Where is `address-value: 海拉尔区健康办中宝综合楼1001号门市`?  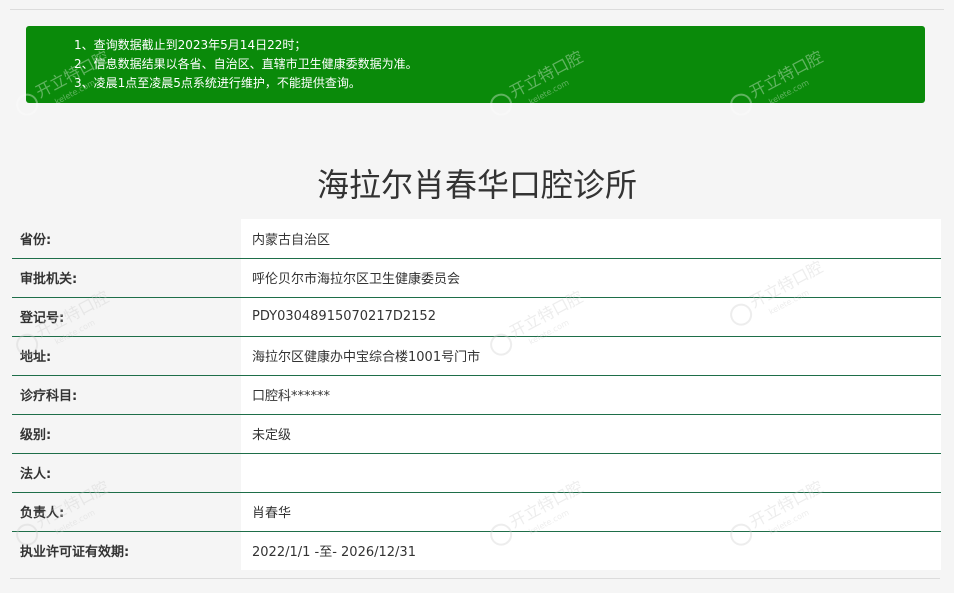
address-value: 海拉尔区健康办中宝综合楼1001号门市 is located at coordinates (591, 356).